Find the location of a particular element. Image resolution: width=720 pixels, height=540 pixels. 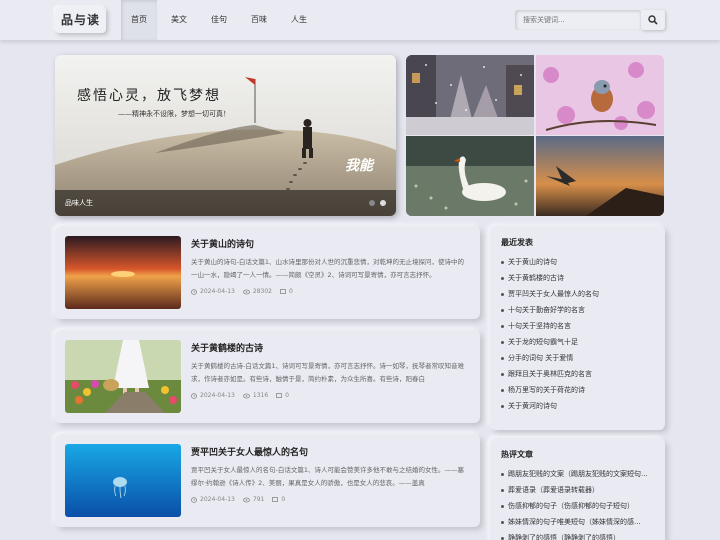

menu-item-flavors: 百味 is located at coordinates (259, 20).